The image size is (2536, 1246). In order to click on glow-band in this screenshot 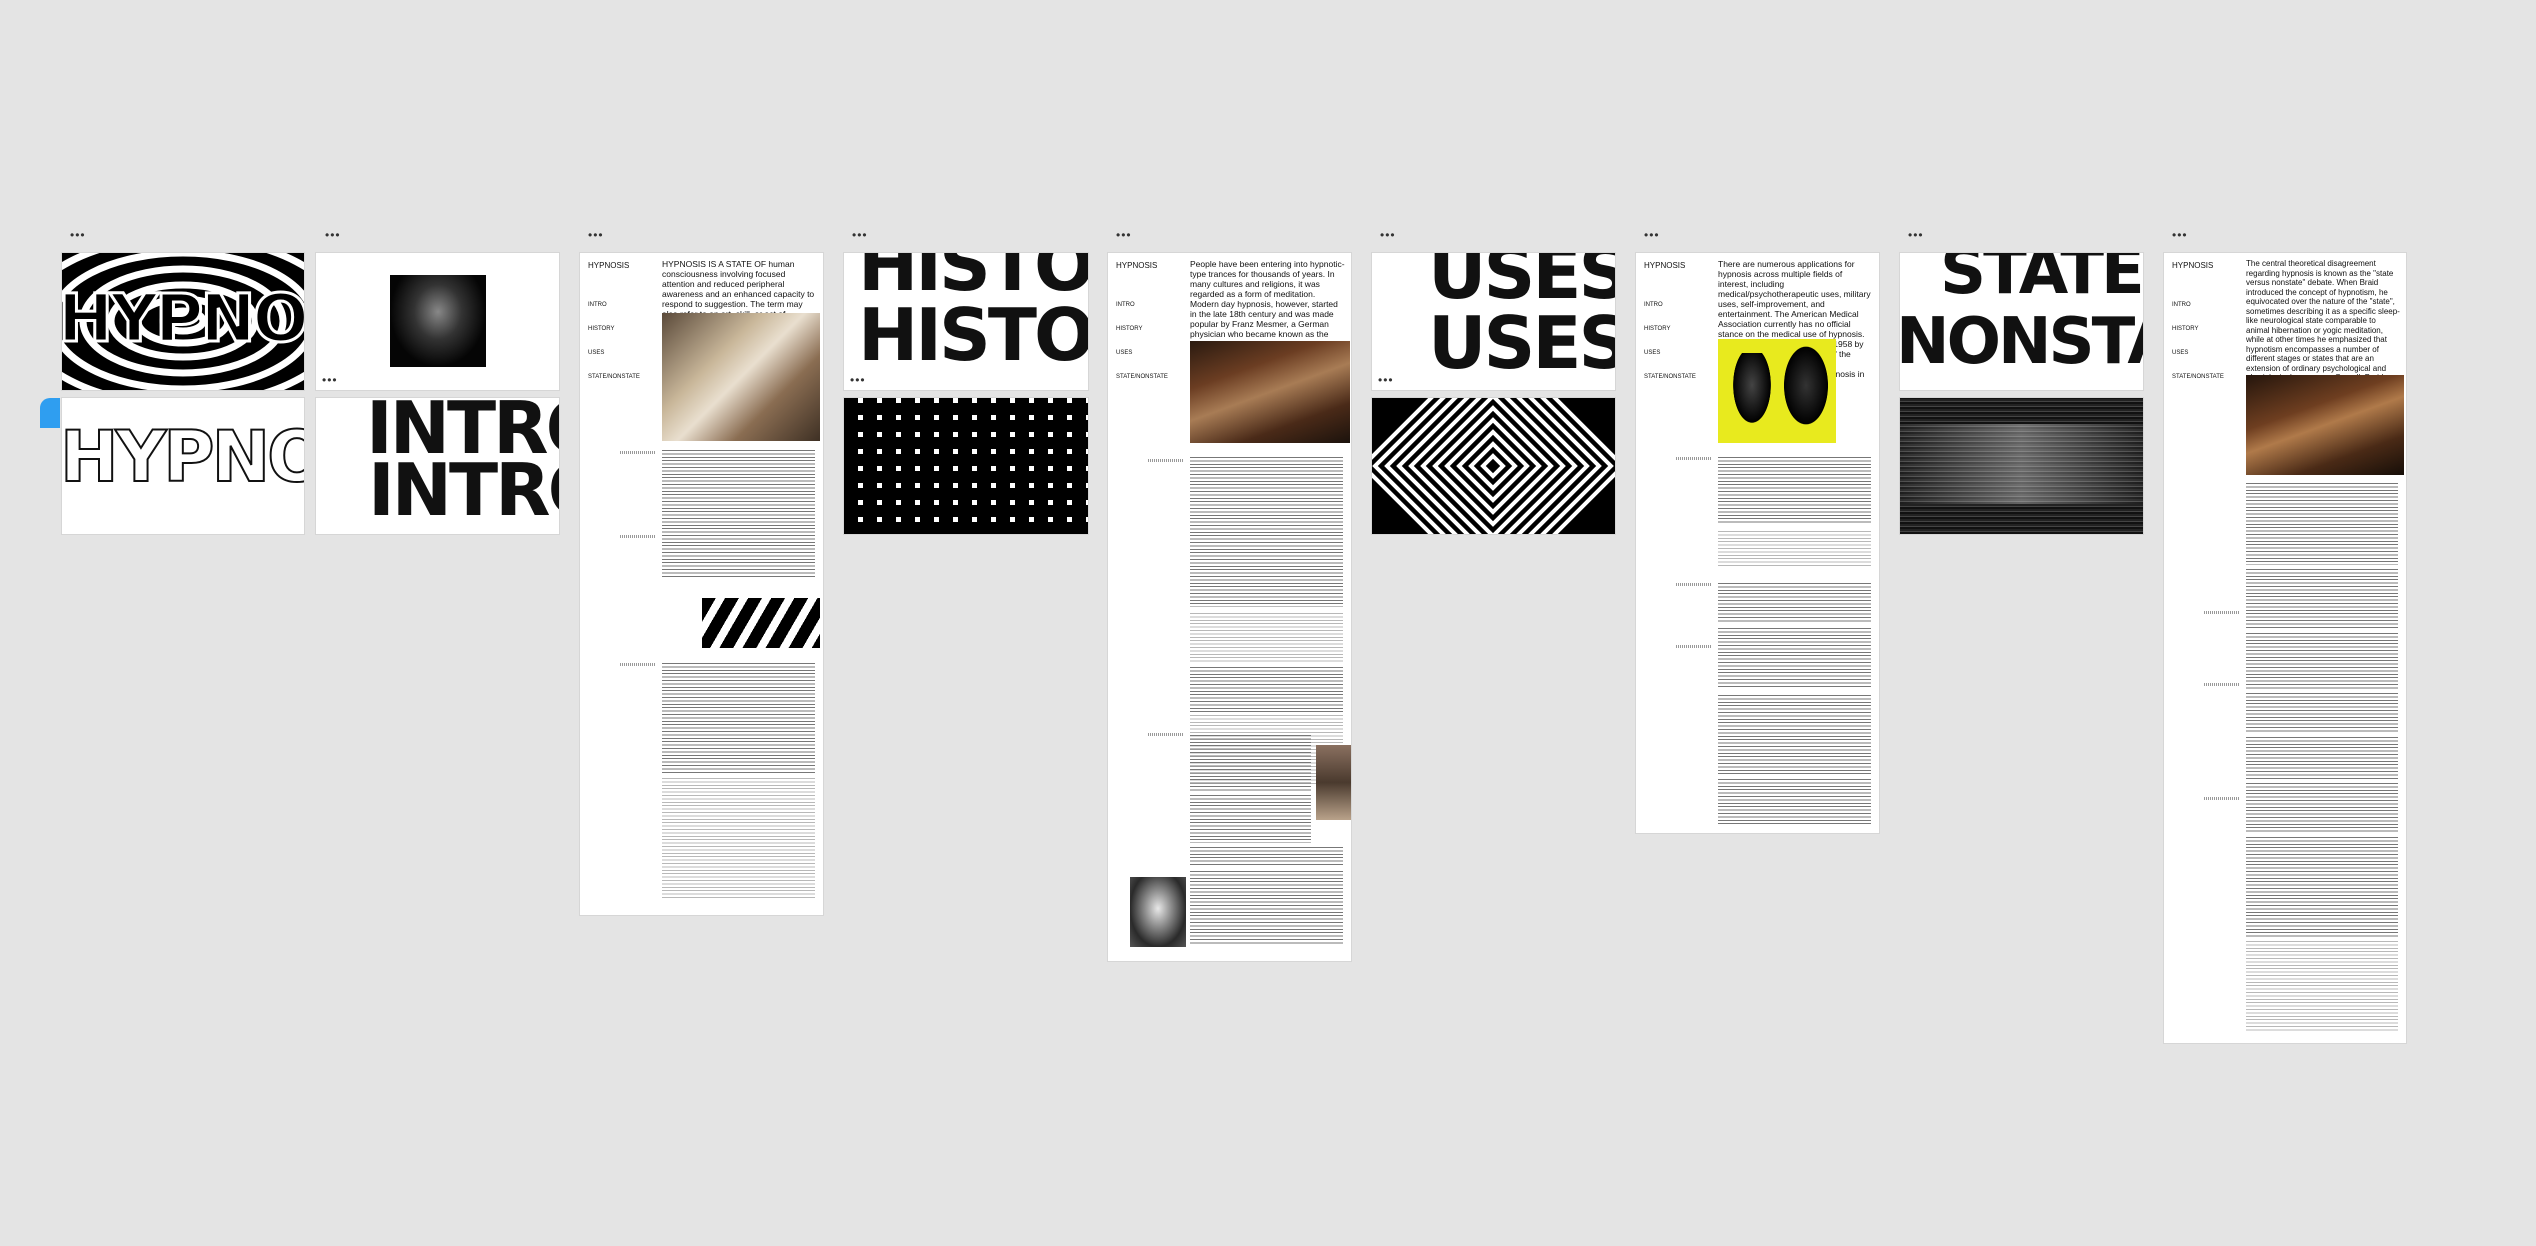, I will do `click(2021, 464)`.